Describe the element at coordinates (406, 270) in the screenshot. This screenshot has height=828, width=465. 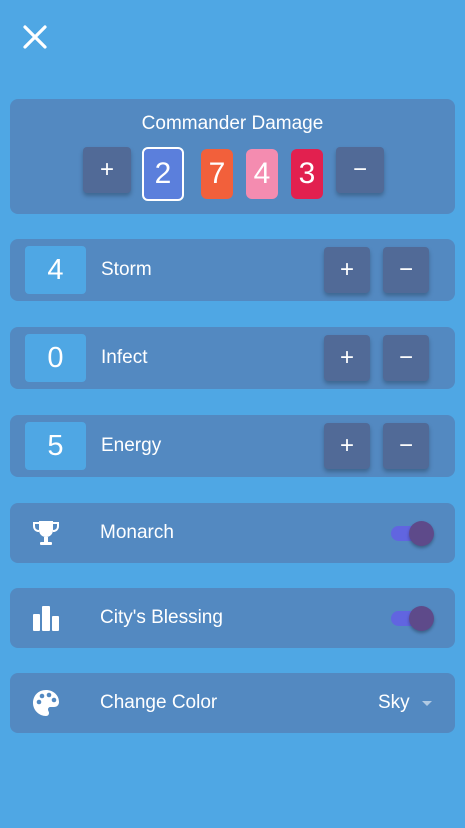
I see `storm-minus-button: −` at that location.